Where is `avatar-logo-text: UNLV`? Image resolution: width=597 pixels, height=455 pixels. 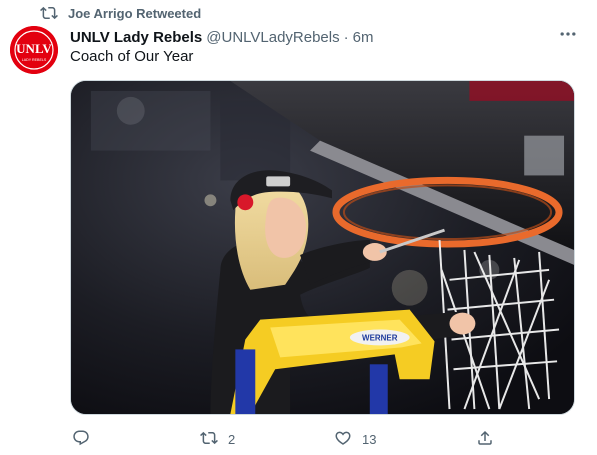
avatar-logo-text: UNLV is located at coordinates (34, 48).